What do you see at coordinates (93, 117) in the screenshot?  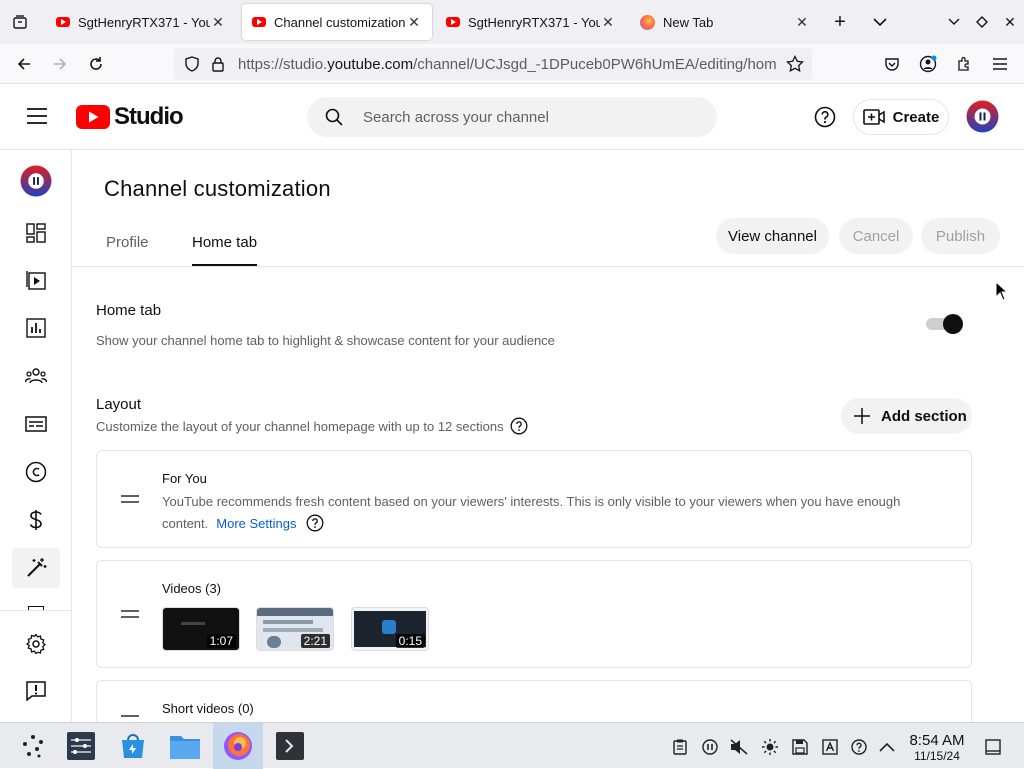 I see `youtube-logo-icon` at bounding box center [93, 117].